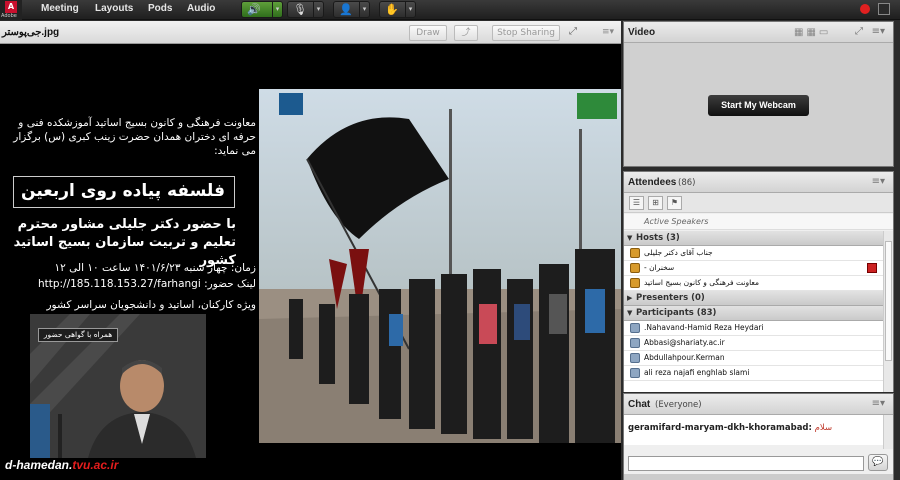 This screenshot has width=900, height=480. I want to click on list-item: معاونت فرهنگی و کانون بسیج اساتید, so click(753, 283).